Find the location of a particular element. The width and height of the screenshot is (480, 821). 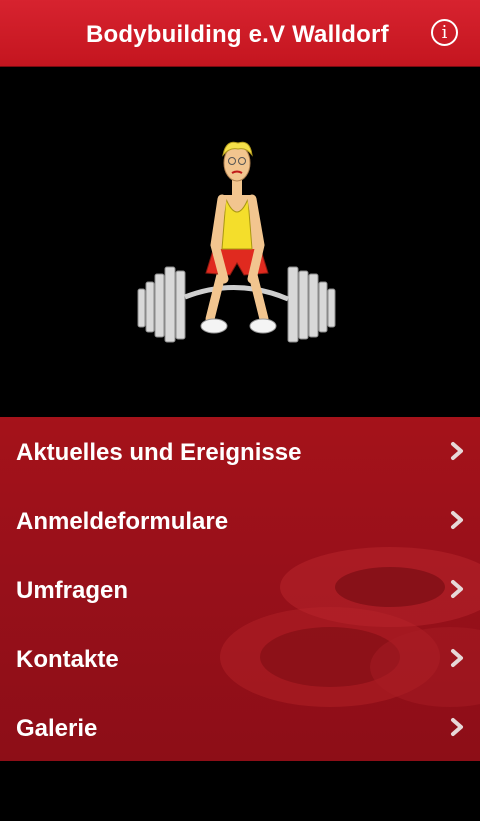

menu-item-kontakte: Kontakte is located at coordinates (240, 658).